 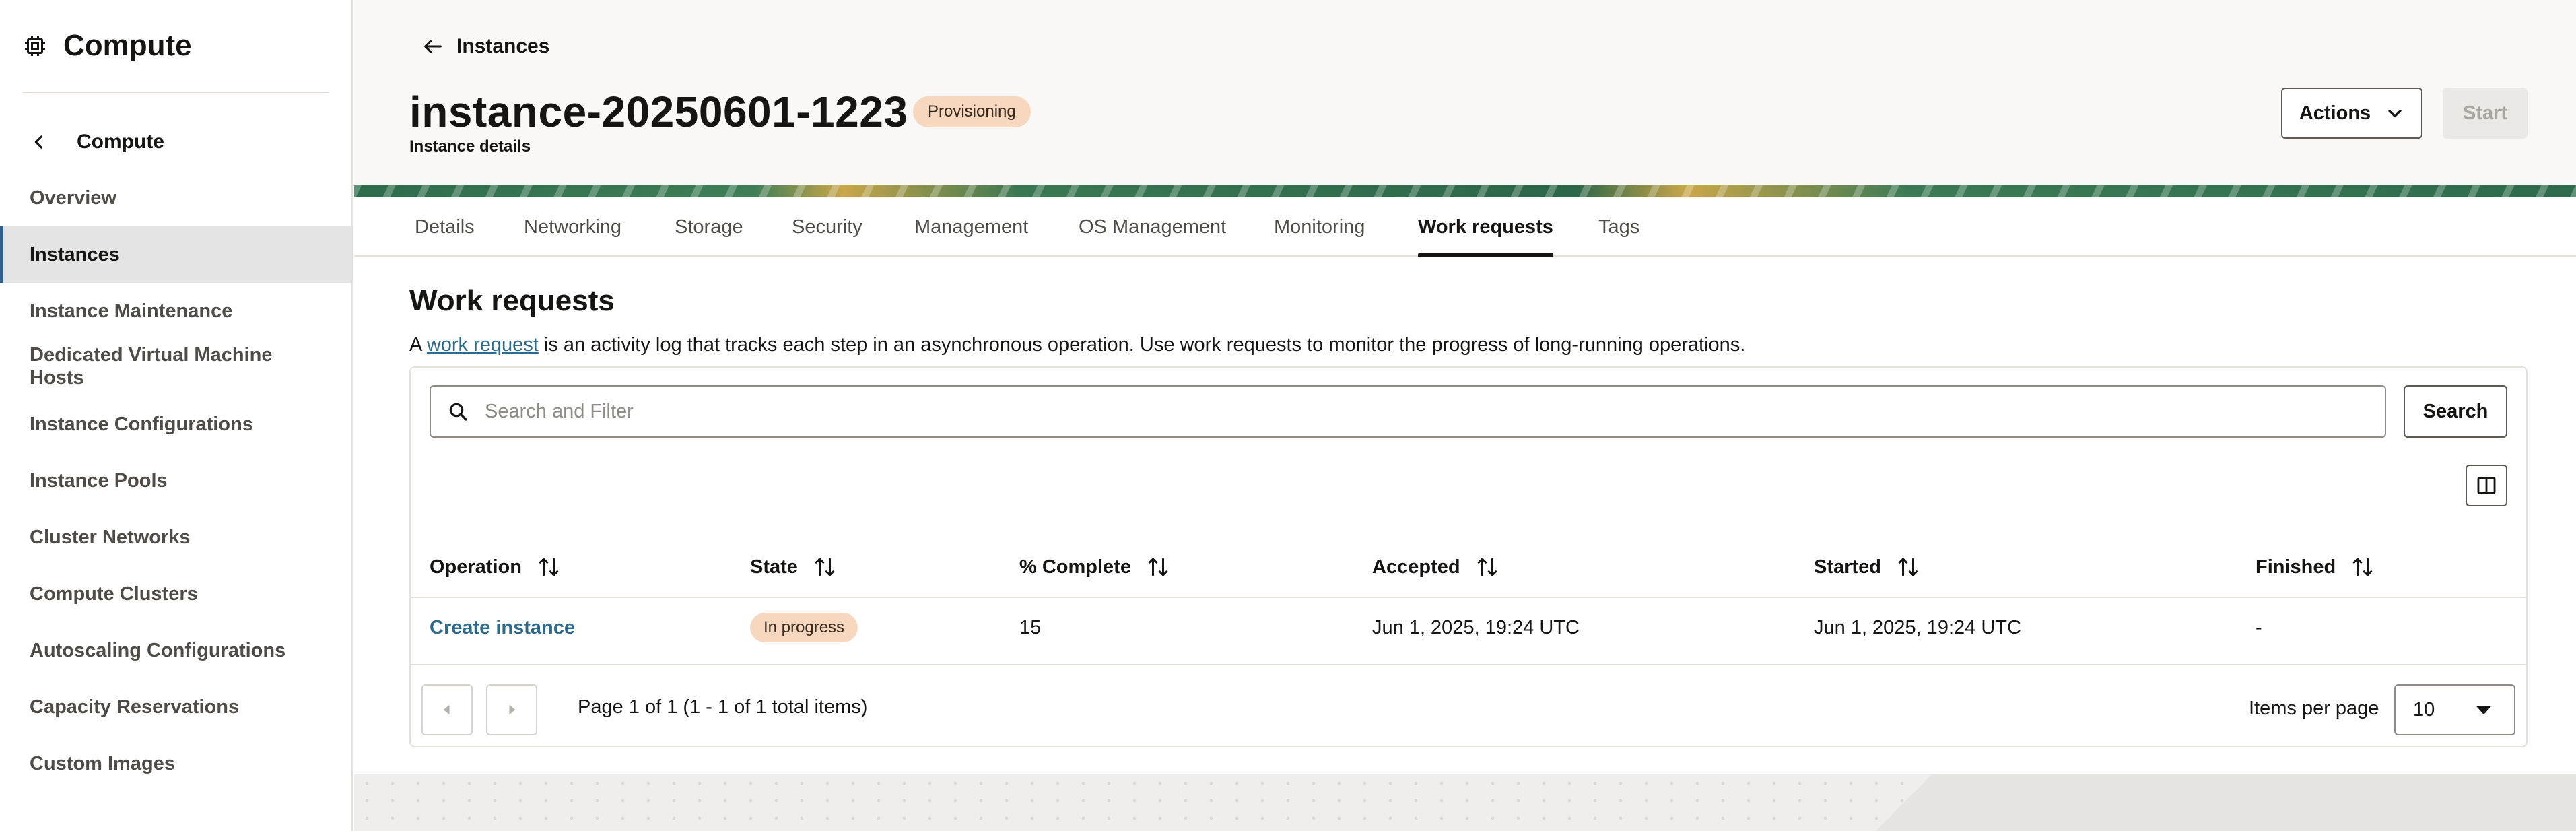 I want to click on tab-monitoring: Monitoring, so click(x=1319, y=227).